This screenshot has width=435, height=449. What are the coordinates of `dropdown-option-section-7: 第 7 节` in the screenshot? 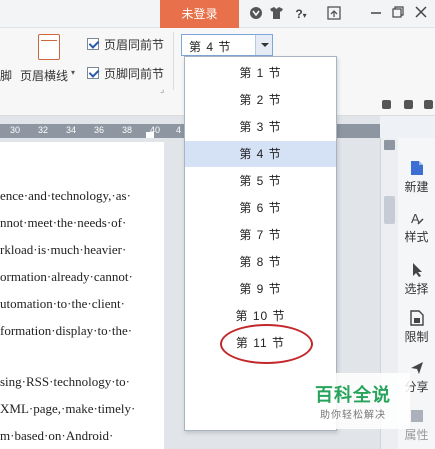 It's located at (260, 235).